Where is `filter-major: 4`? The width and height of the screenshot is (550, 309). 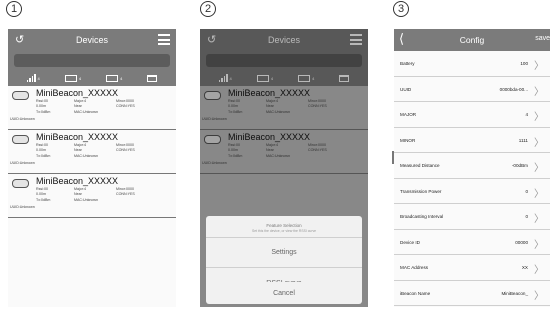
filter-major: 4 is located at coordinates (72, 78).